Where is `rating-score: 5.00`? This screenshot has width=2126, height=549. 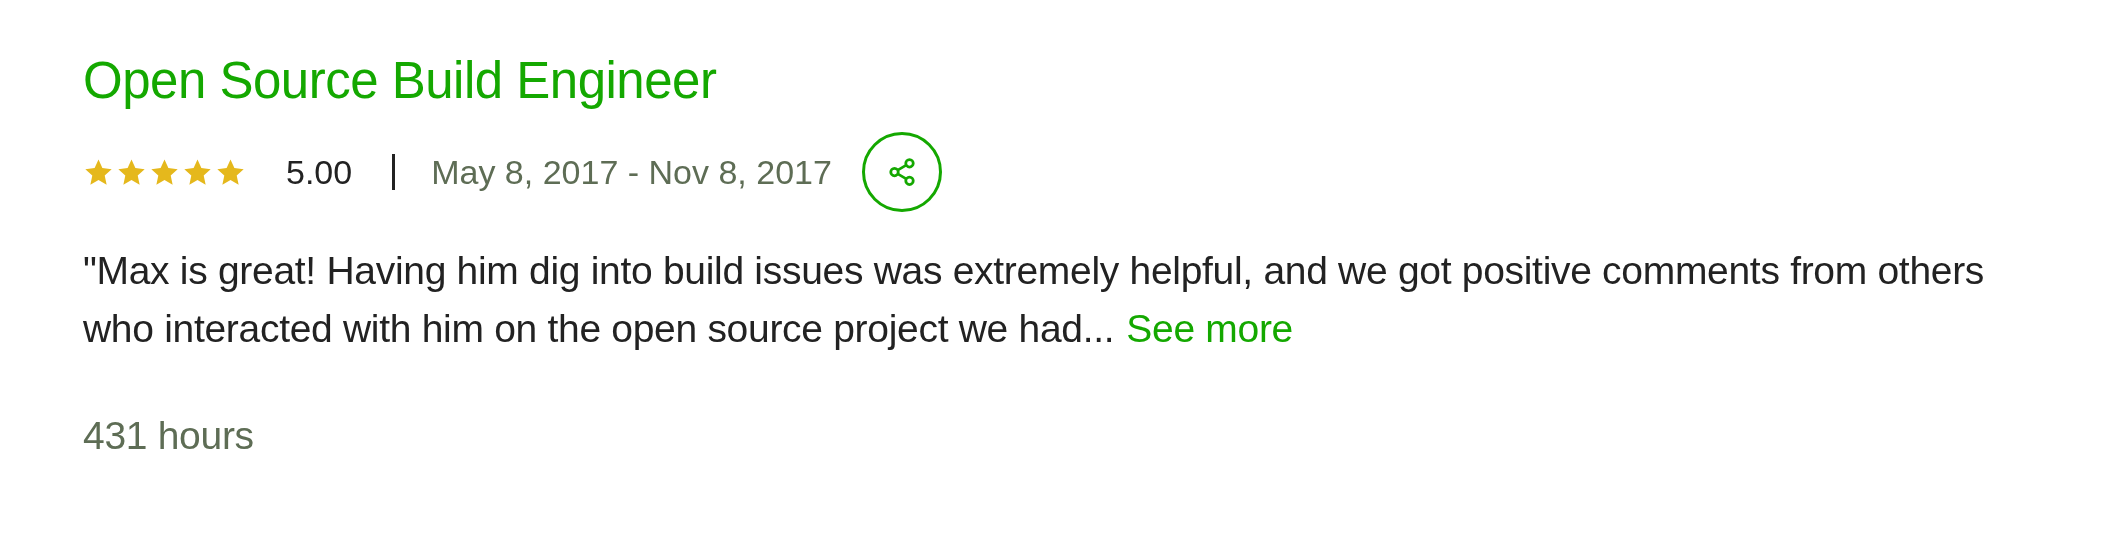 rating-score: 5.00 is located at coordinates (319, 172).